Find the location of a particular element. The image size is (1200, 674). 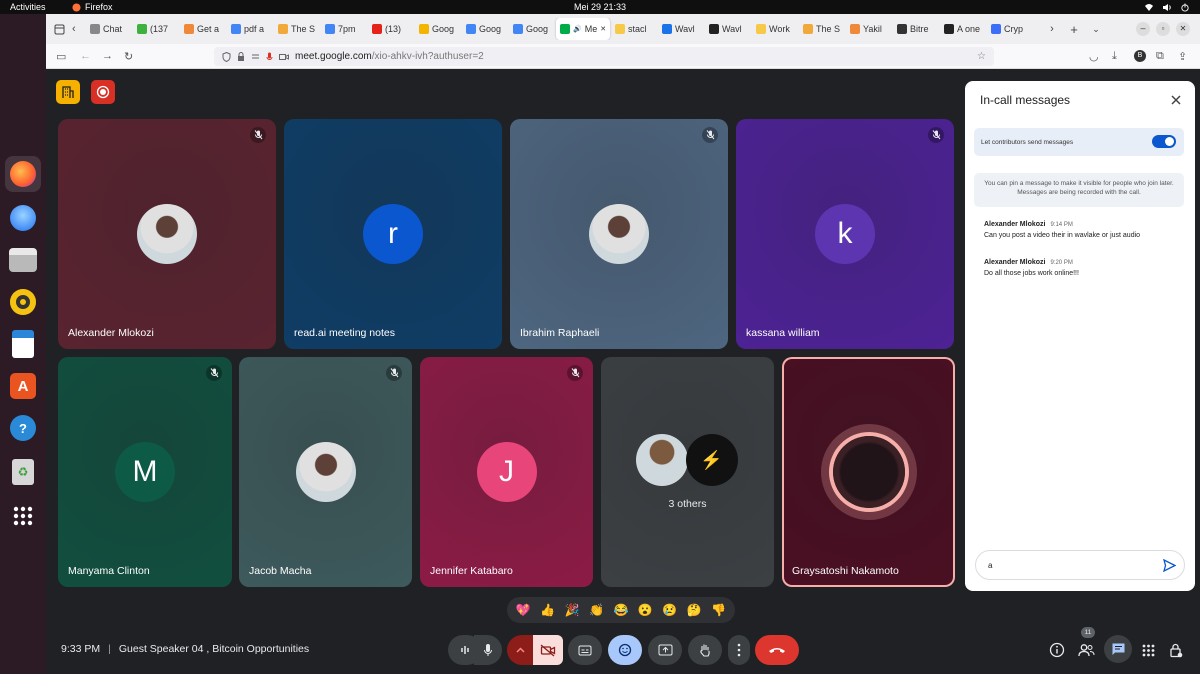

tabs-scroll-right-icon: › is located at coordinates (1052, 29).